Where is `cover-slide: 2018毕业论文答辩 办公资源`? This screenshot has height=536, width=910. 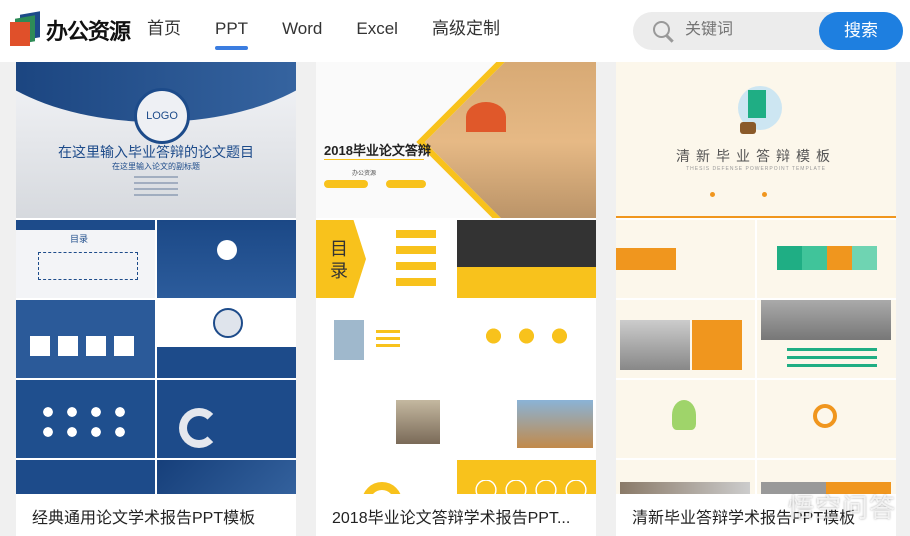 cover-slide: 2018毕业论文答辩 办公资源 is located at coordinates (456, 140).